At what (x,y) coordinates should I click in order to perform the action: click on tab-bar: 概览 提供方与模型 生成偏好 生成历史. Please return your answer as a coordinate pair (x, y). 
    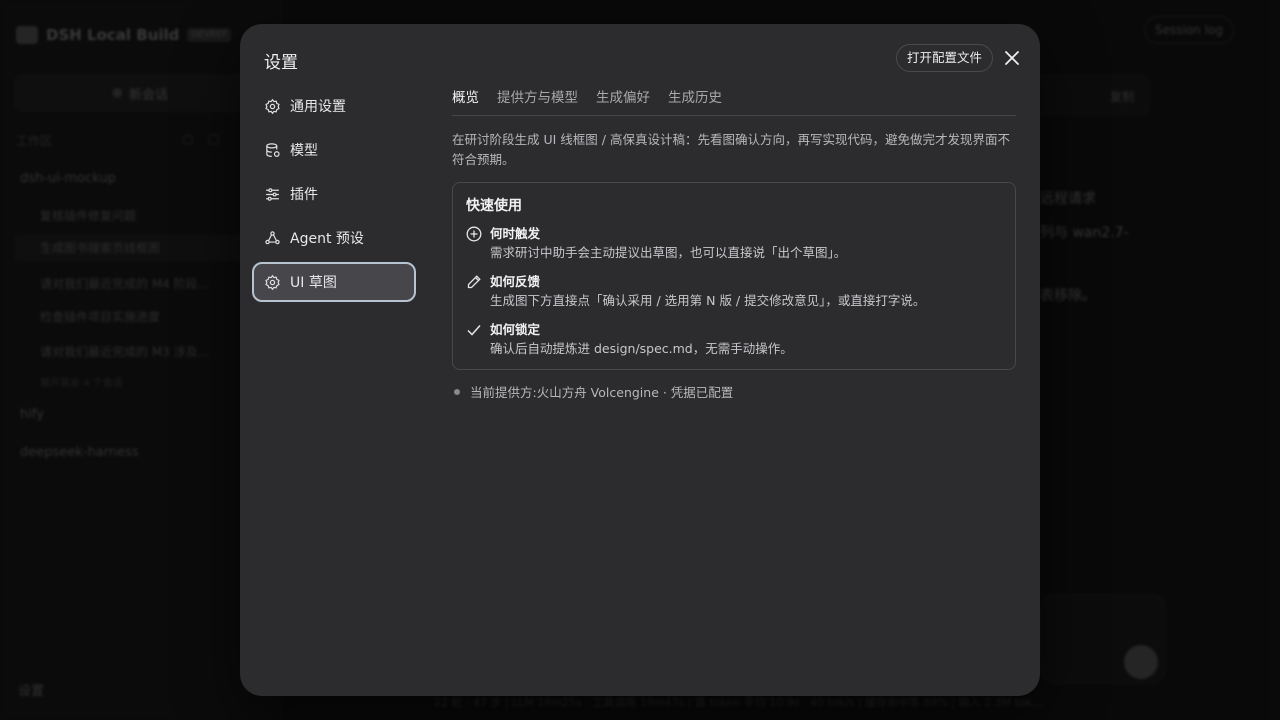
    Looking at the image, I should click on (734, 101).